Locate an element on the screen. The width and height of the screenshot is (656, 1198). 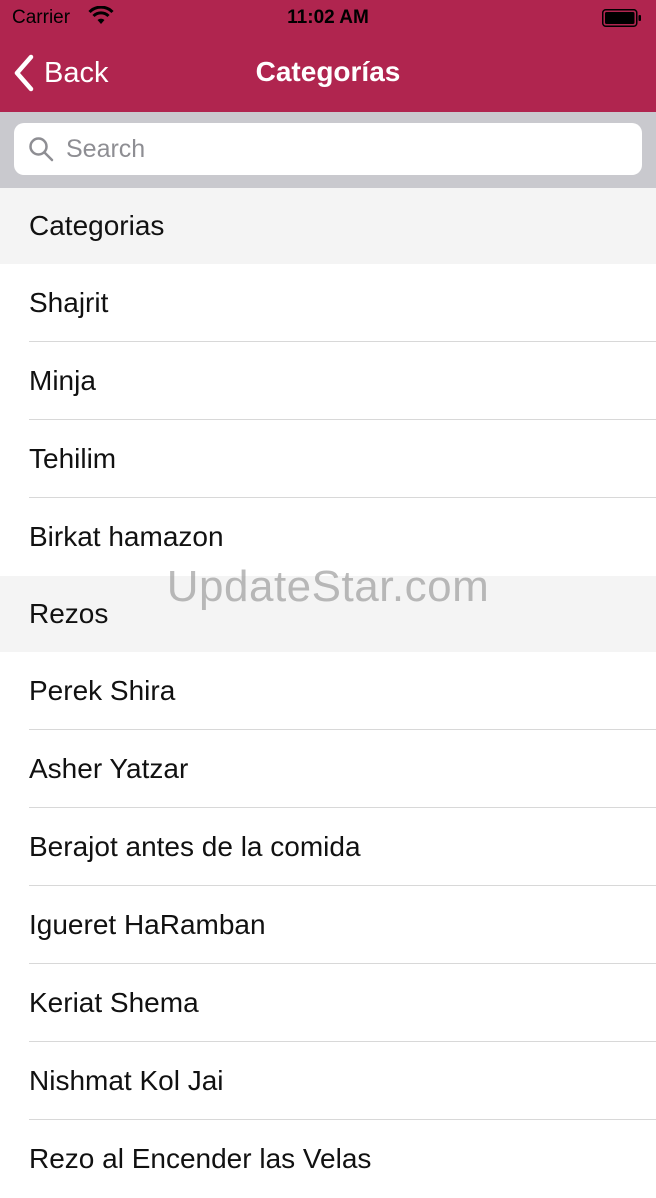
list-item: Tehilim is located at coordinates (328, 459).